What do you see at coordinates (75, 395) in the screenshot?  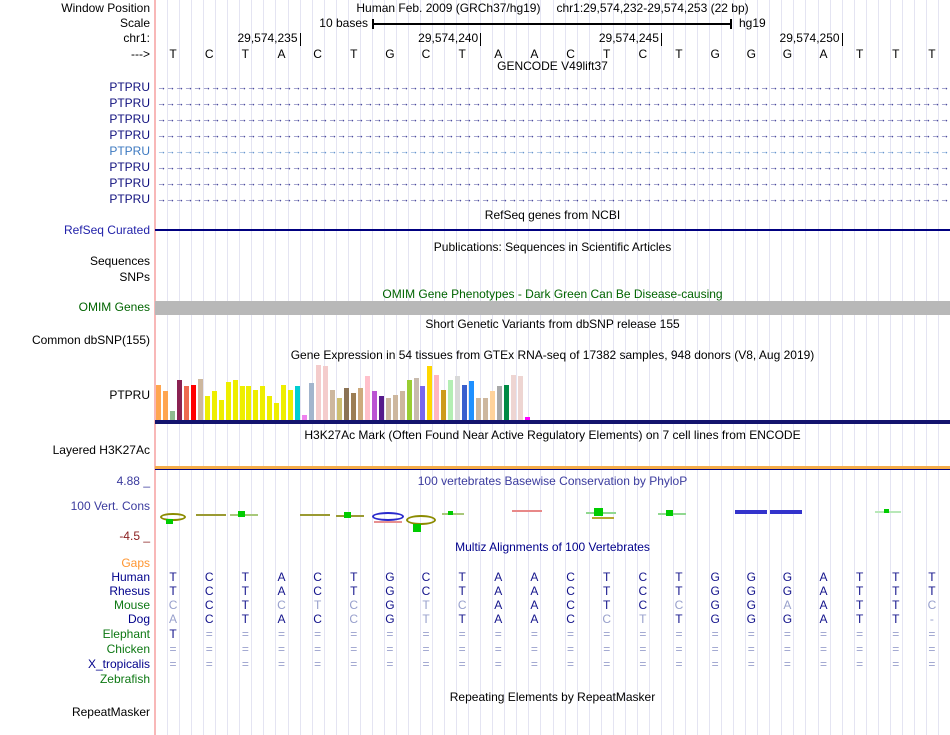 I see `track-label-gtex-gene: PTPRU` at bounding box center [75, 395].